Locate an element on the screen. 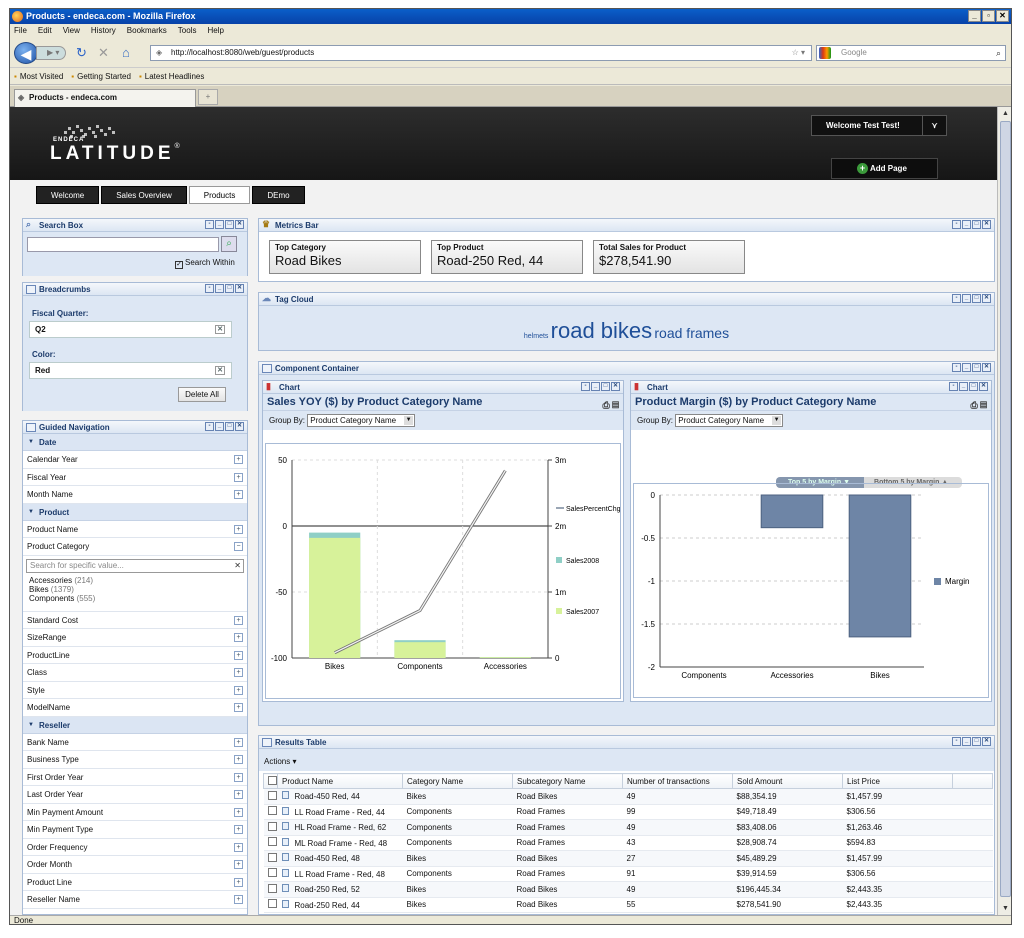 Image resolution: width=1024 pixels, height=938 pixels. refinement-value: Bikes (1379) is located at coordinates (136, 589).